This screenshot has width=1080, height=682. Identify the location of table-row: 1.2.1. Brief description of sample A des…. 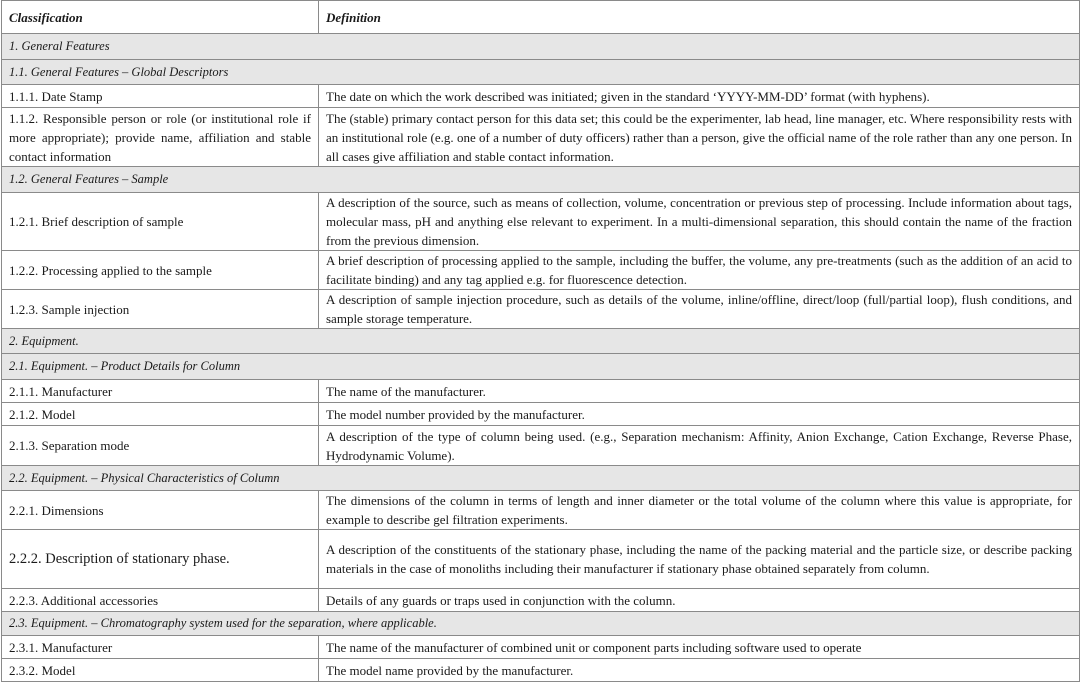
(540, 221).